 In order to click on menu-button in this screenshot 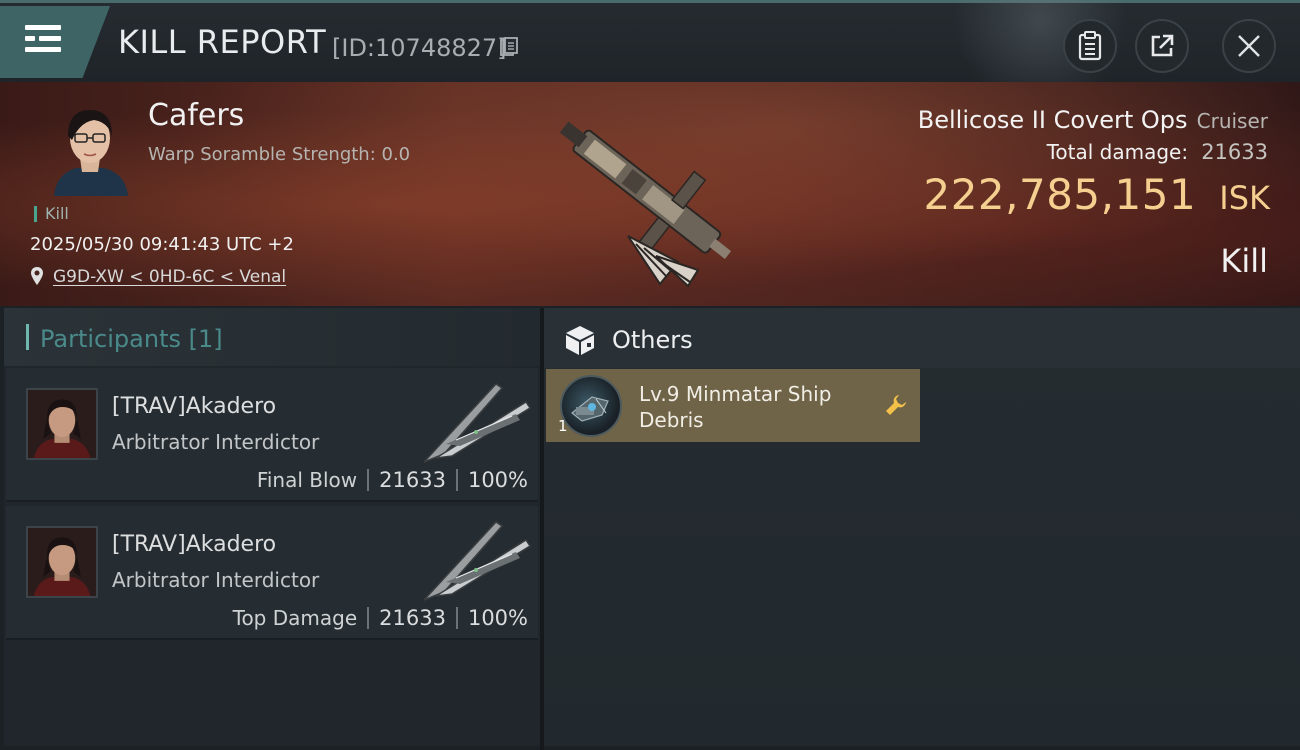, I will do `click(55, 42)`.